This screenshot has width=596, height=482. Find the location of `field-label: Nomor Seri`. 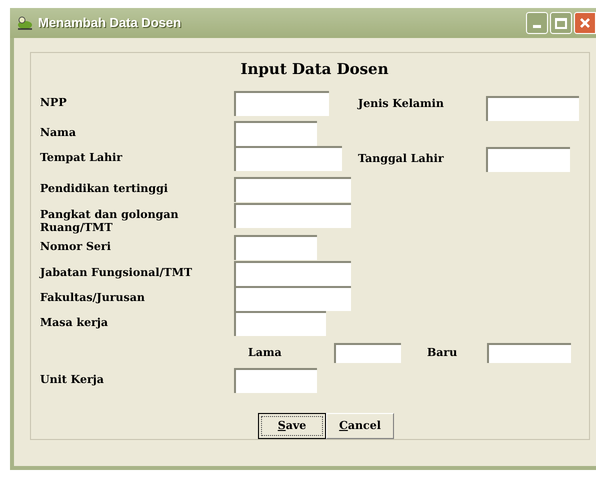

field-label: Nomor Seri is located at coordinates (76, 246).